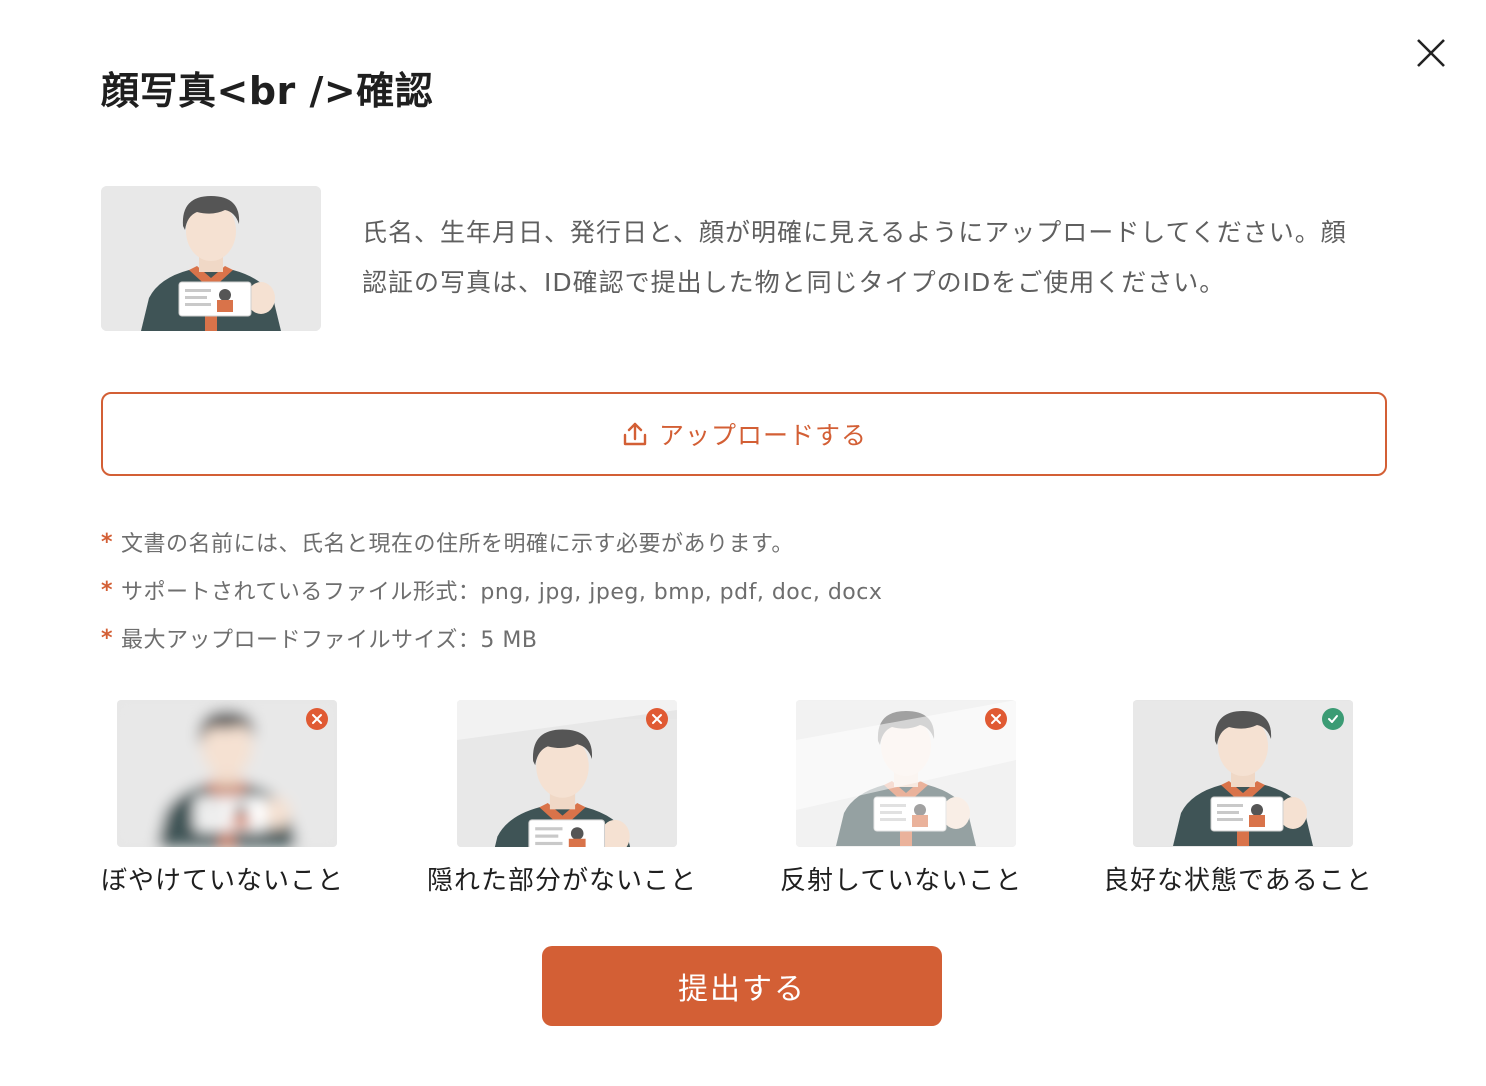  Describe the element at coordinates (1238, 881) in the screenshot. I see `example-label: 良好な状態であること` at that location.